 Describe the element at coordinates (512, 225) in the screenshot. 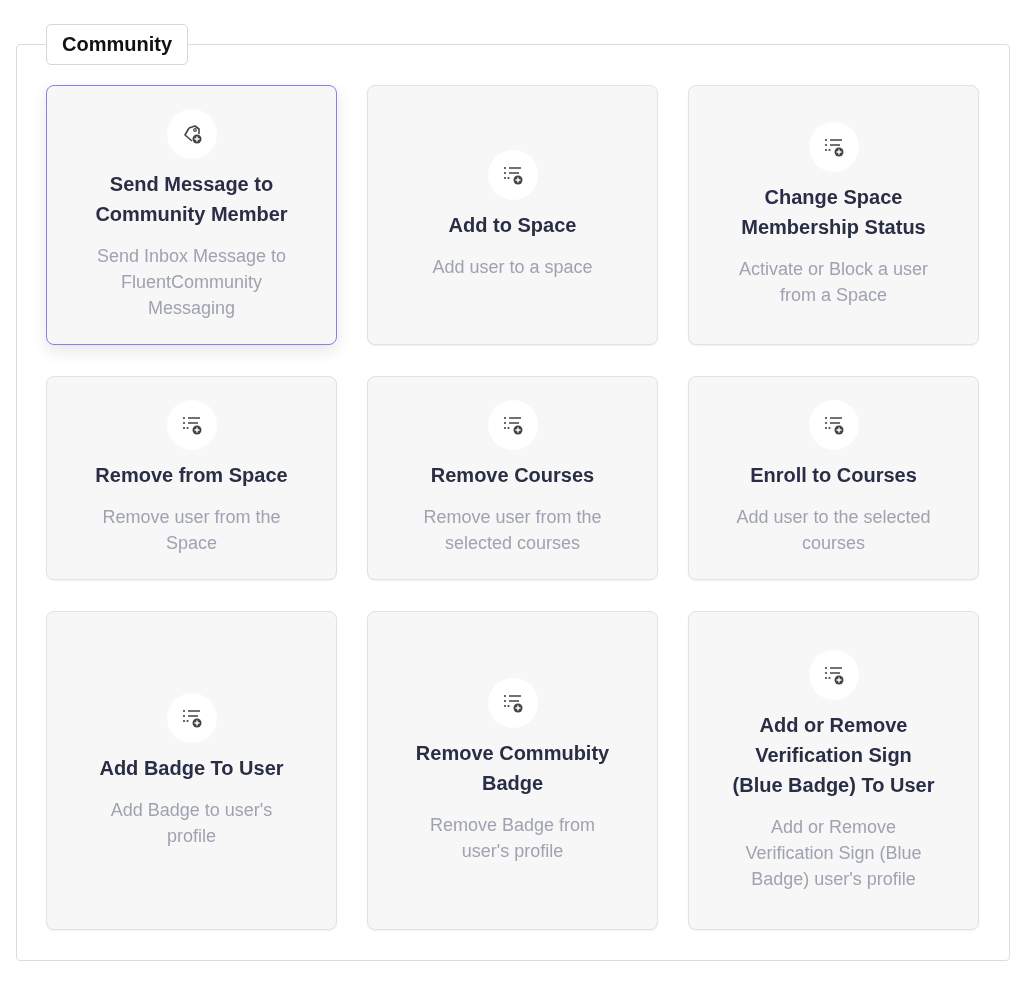

I see `card-title: Add to Space` at that location.